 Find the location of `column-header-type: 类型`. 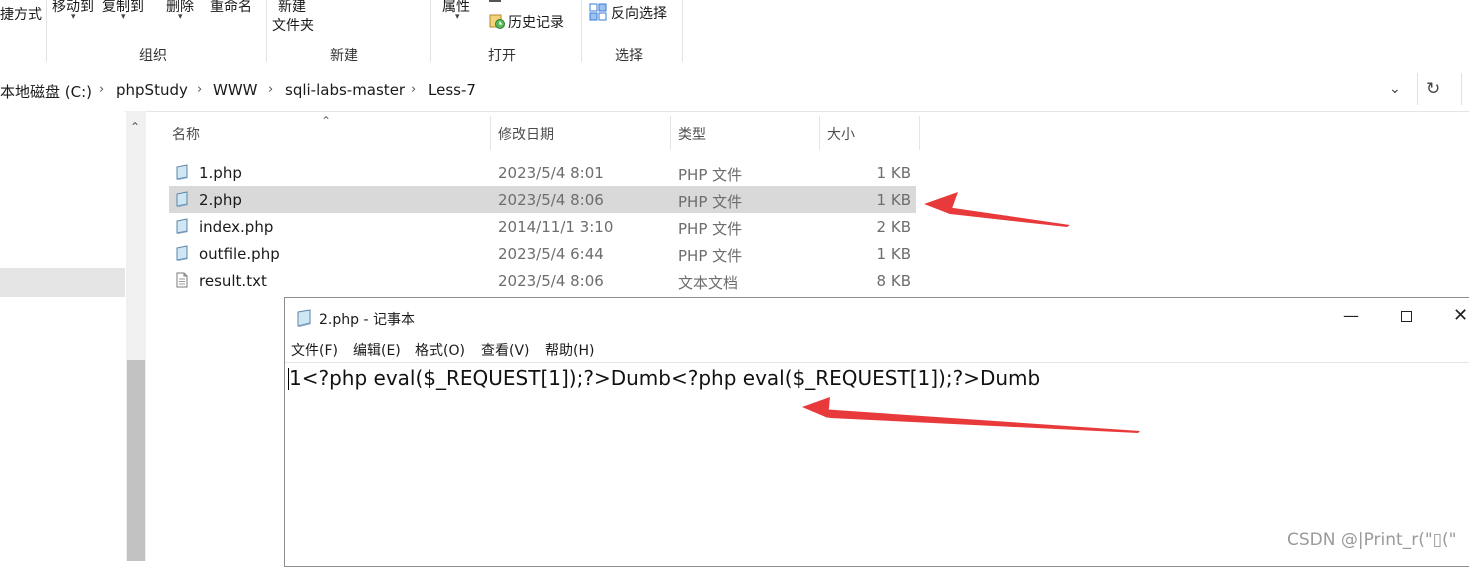

column-header-type: 类型 is located at coordinates (692, 134).